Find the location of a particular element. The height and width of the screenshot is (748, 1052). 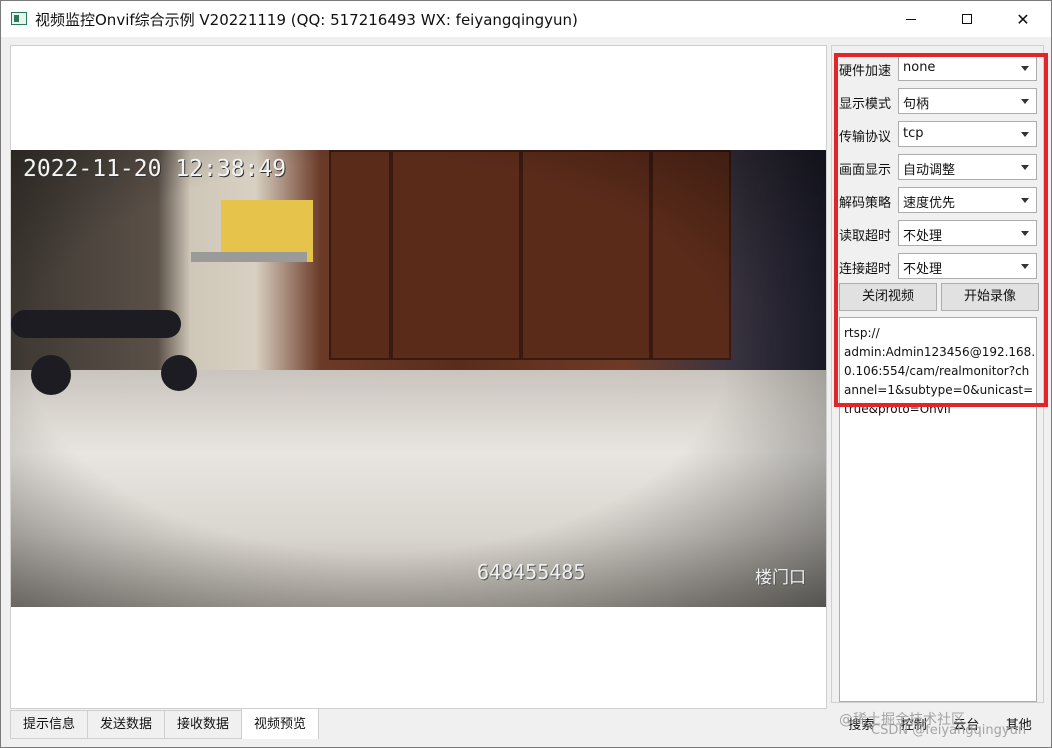

maximize-button is located at coordinates (967, 19).